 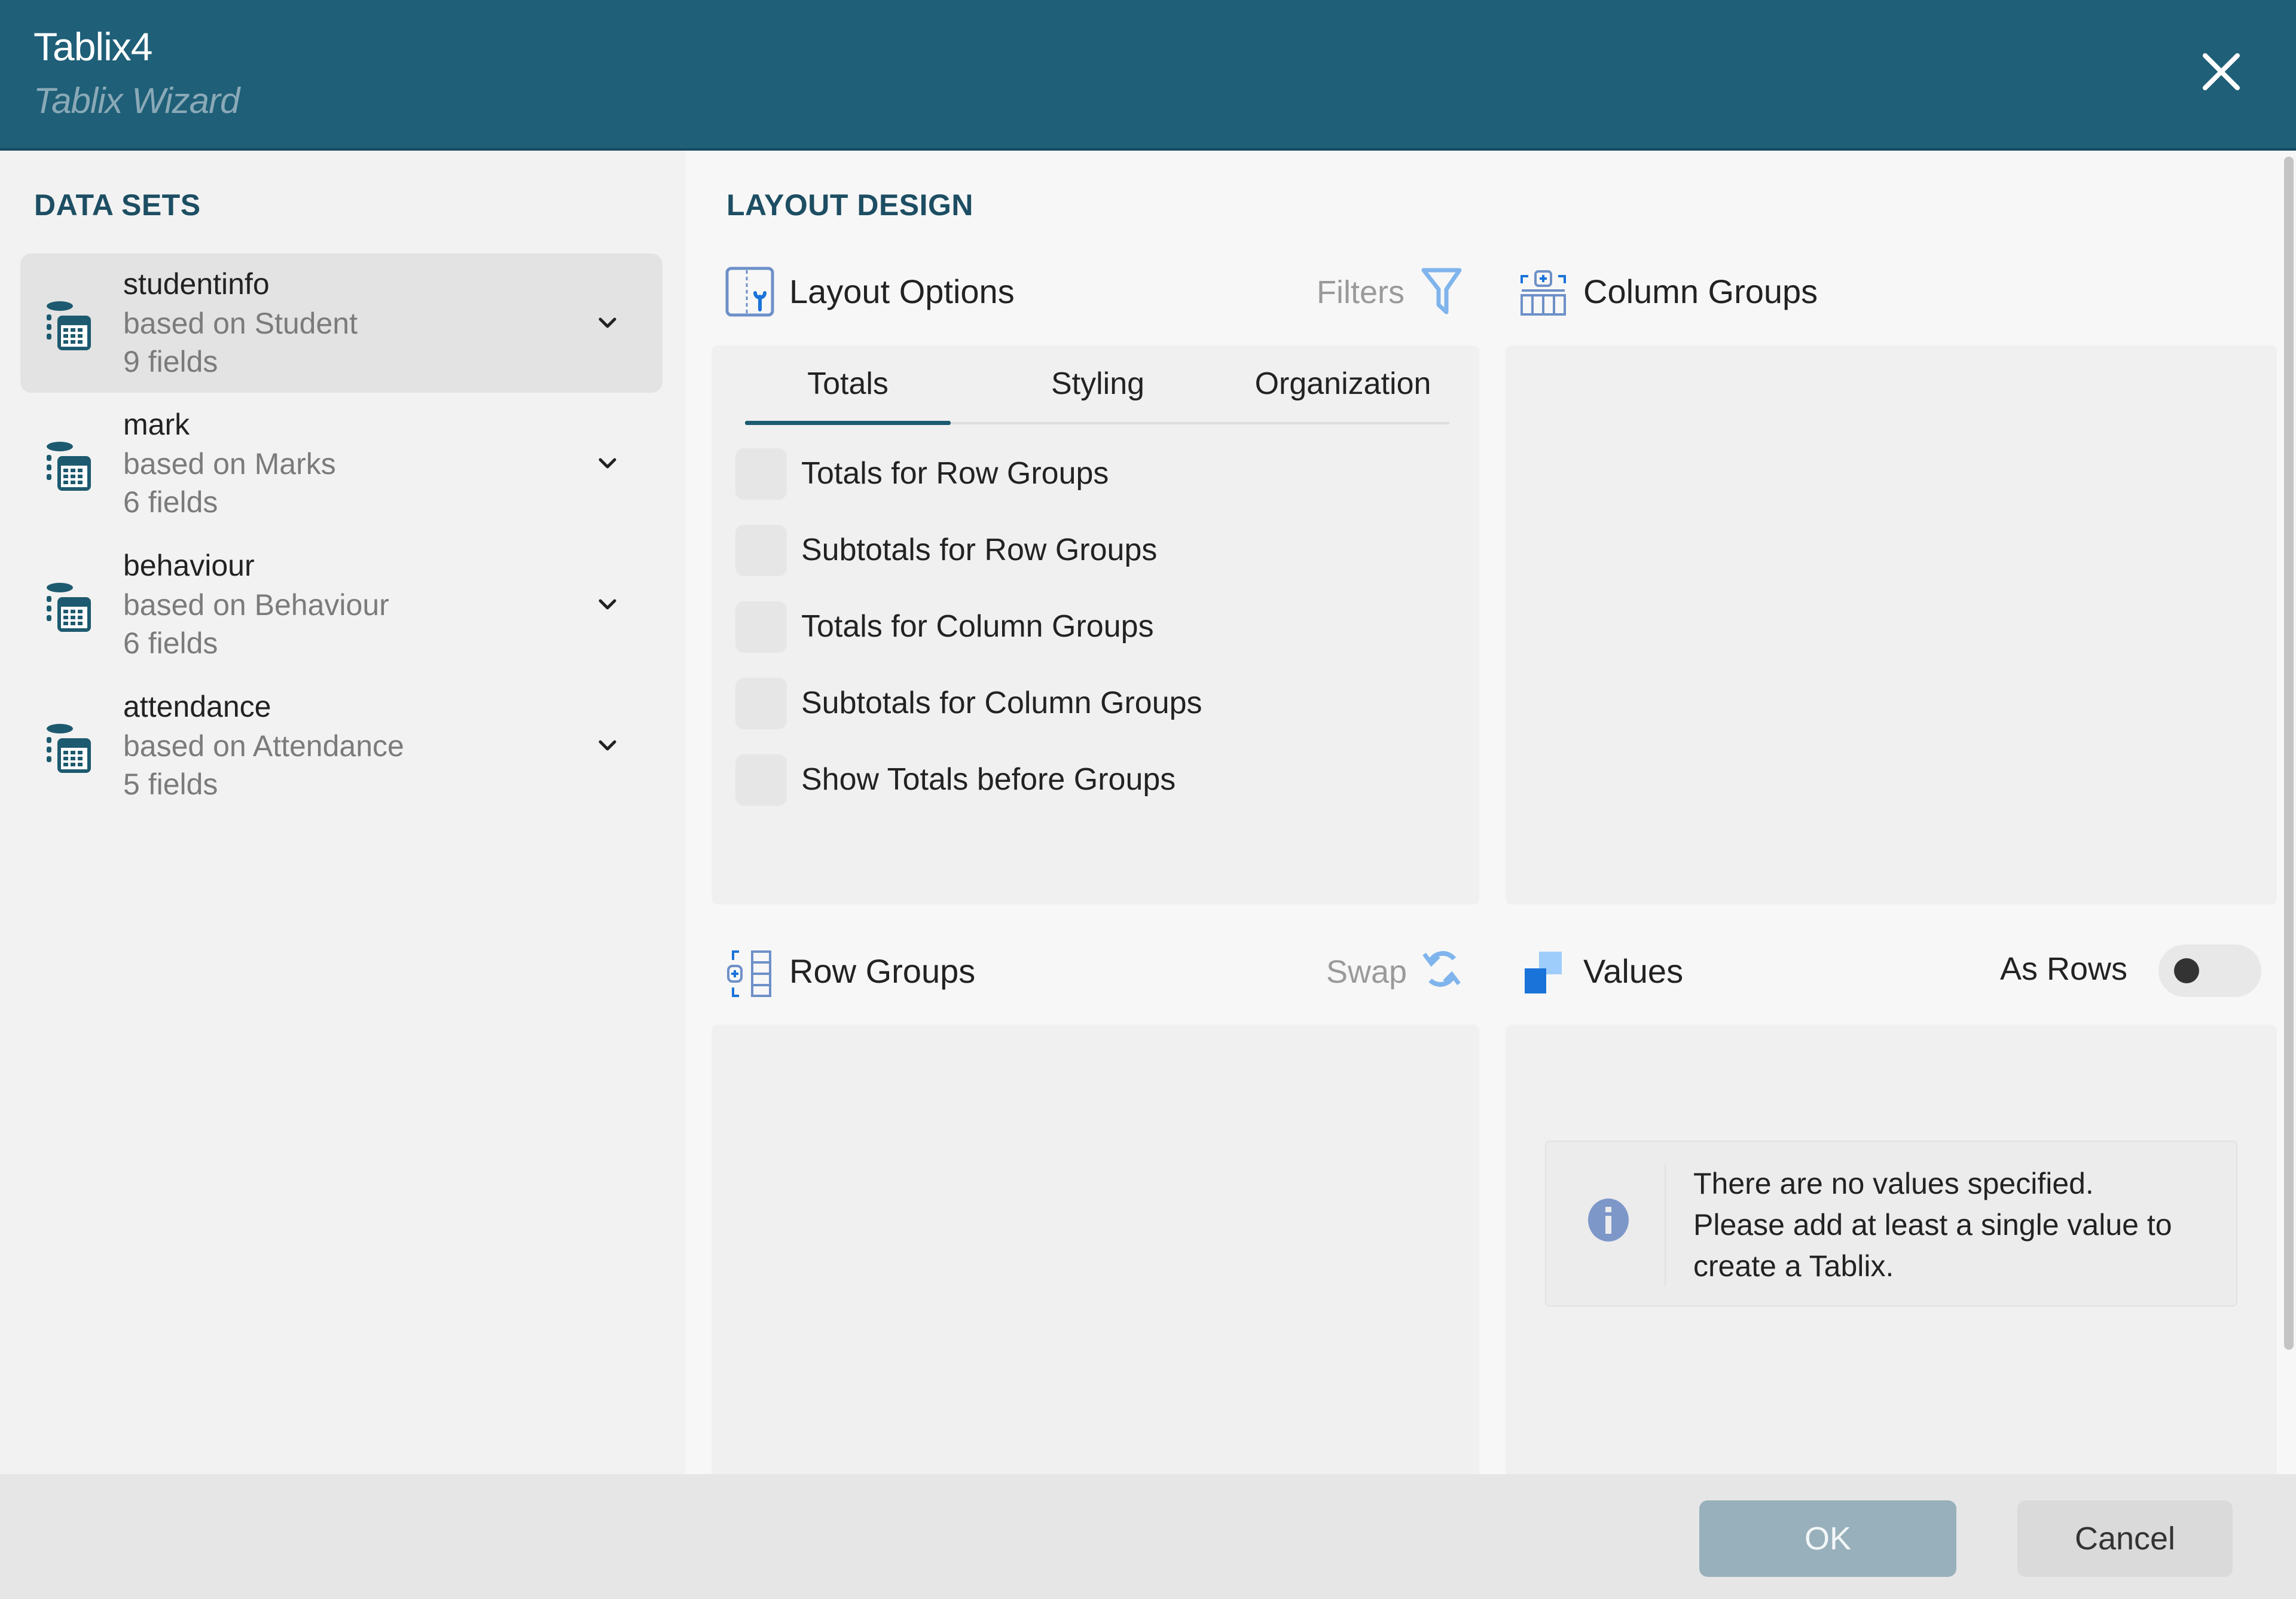 What do you see at coordinates (92, 47) in the screenshot?
I see `dialog-title: Tablix4` at bounding box center [92, 47].